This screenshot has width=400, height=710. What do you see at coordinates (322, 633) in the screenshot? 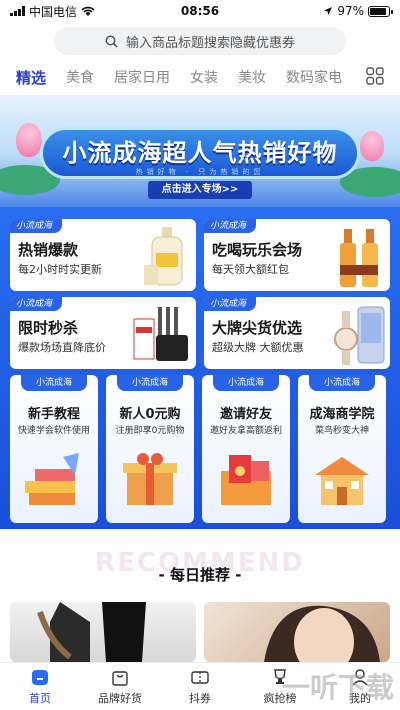
I see `model-portrait-image` at bounding box center [322, 633].